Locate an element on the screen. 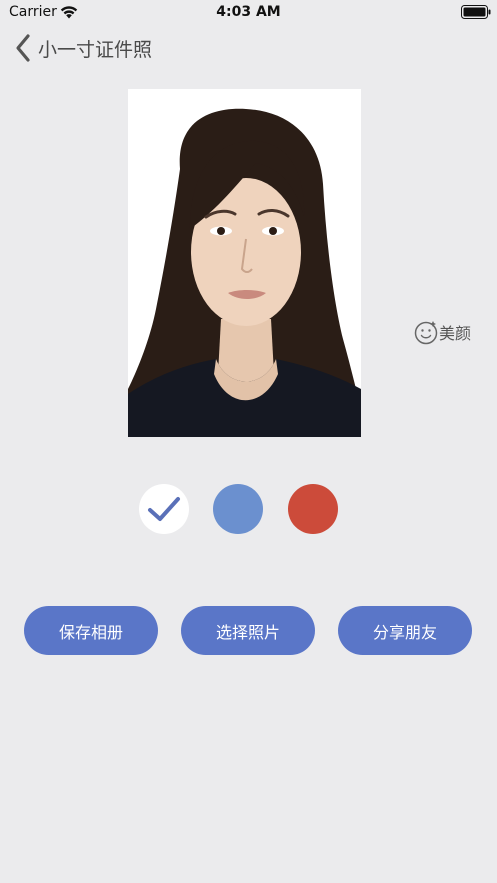 Image resolution: width=497 pixels, height=883 pixels. share-friends-button: 分享朋友 is located at coordinates (405, 630).